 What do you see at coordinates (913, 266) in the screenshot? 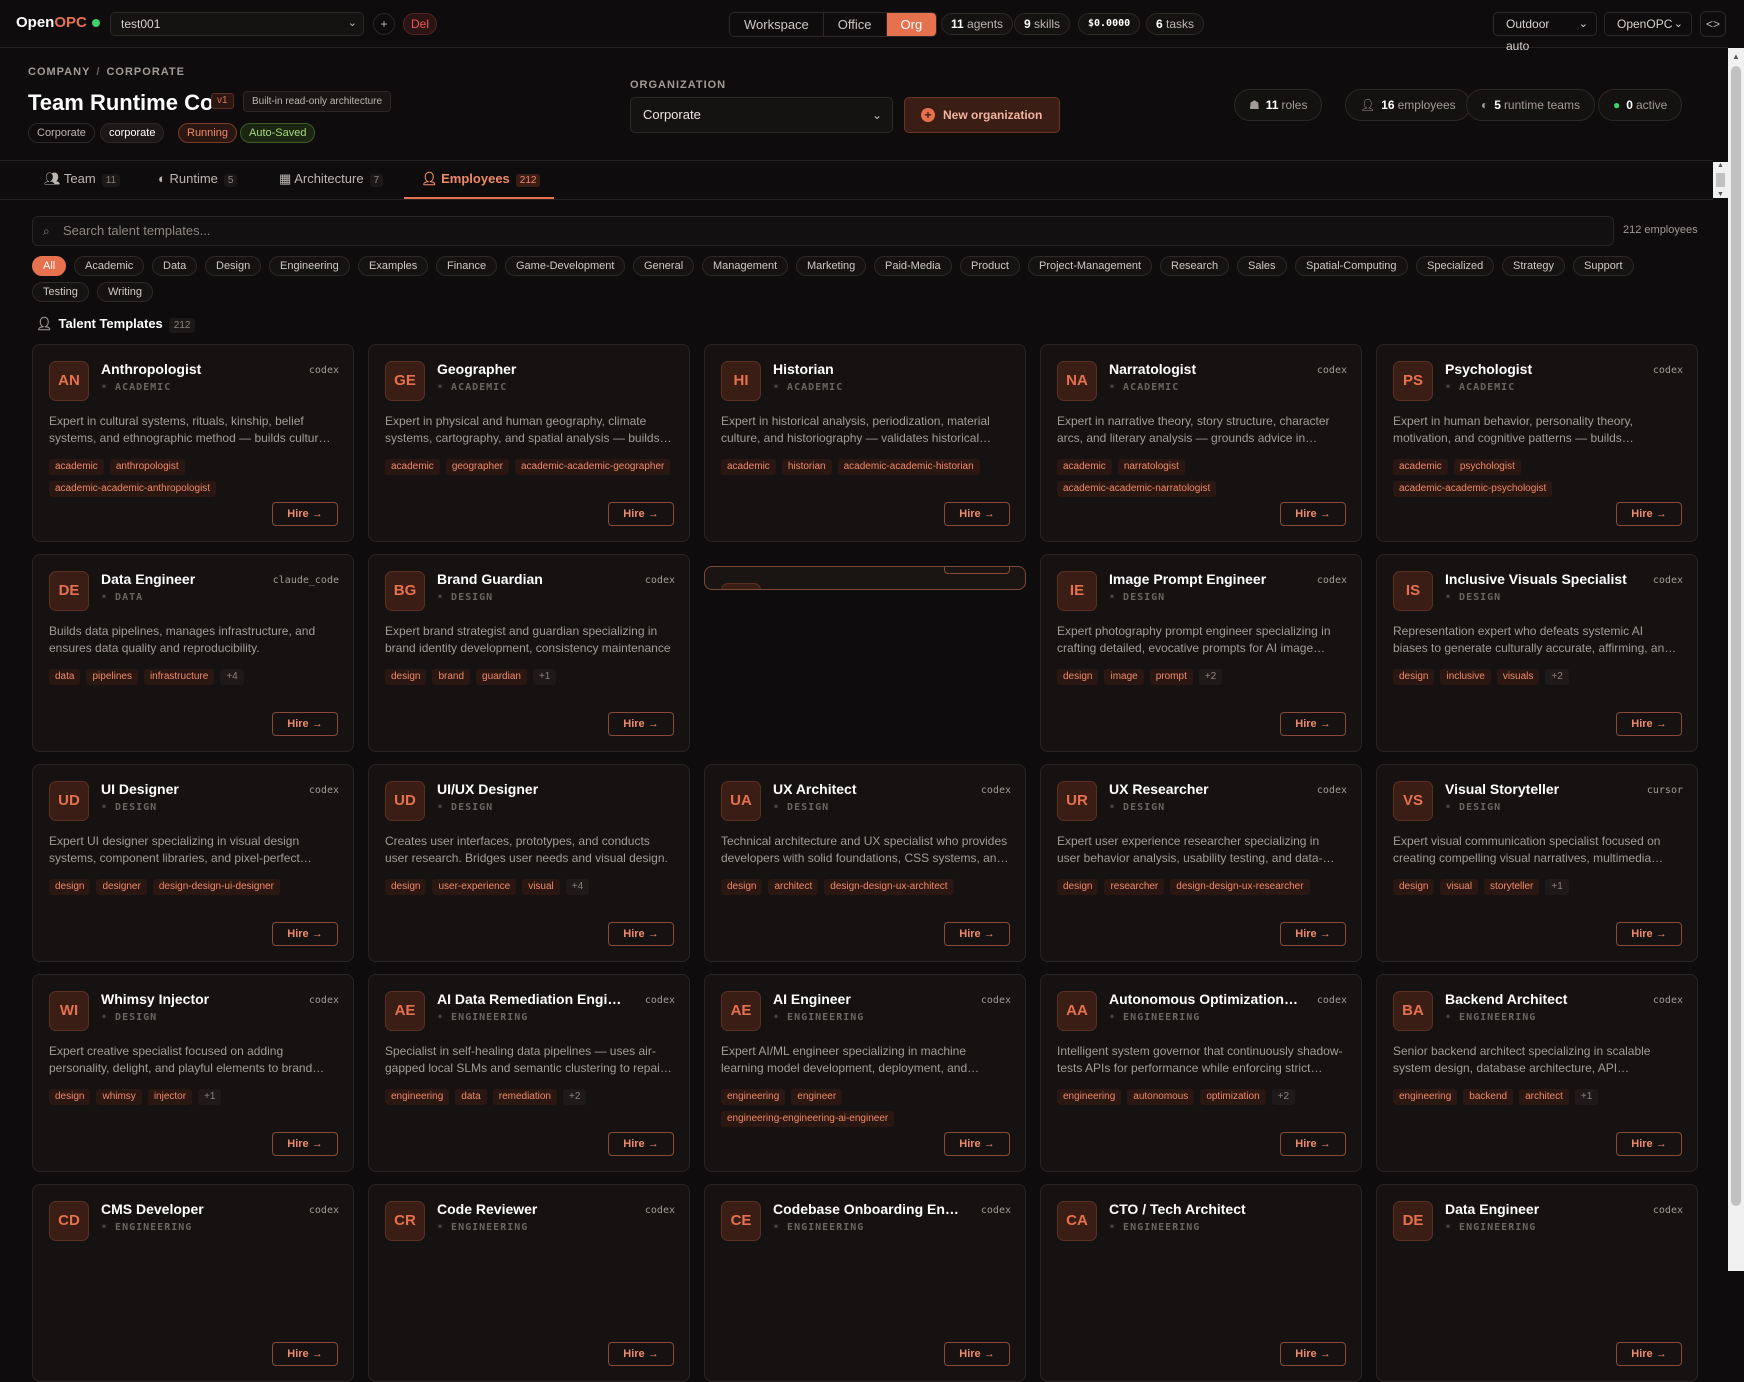
I see `filter-paid-media: Paid-Media` at bounding box center [913, 266].